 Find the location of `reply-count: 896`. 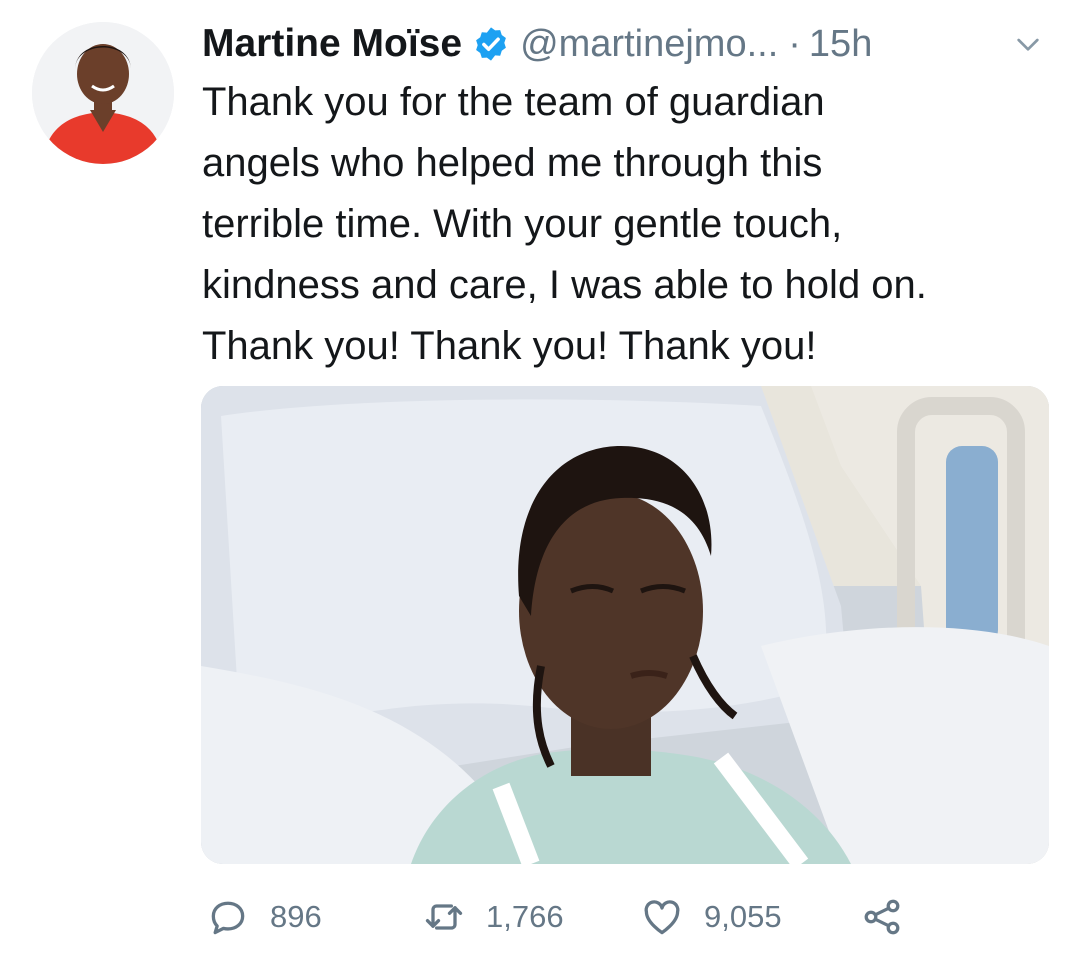

reply-count: 896 is located at coordinates (296, 916).